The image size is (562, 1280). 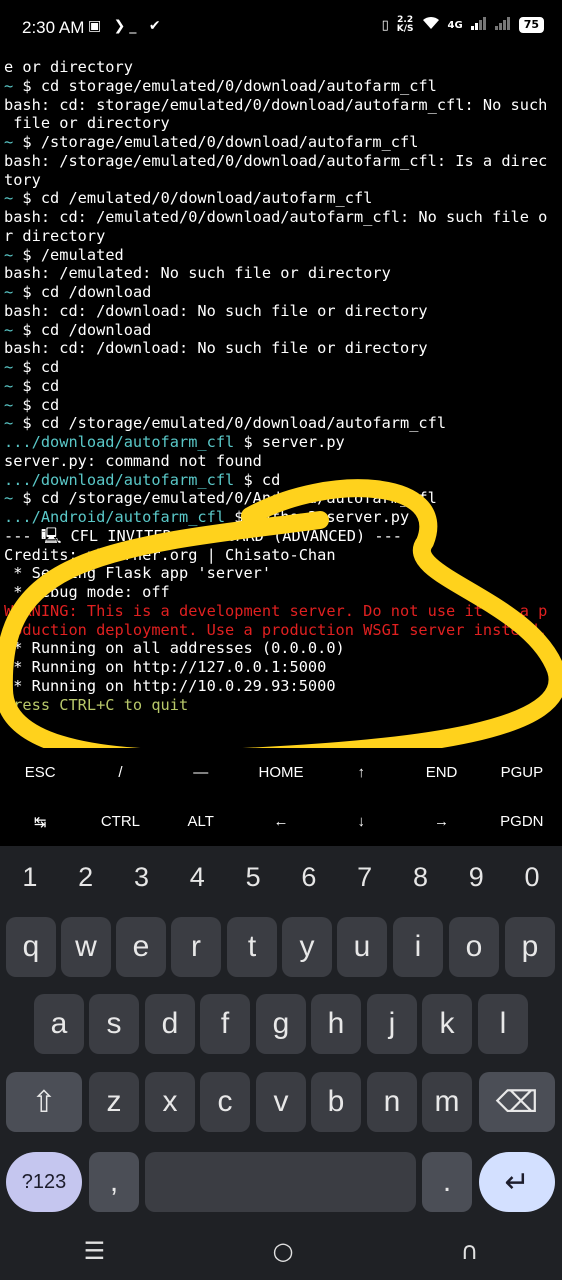 What do you see at coordinates (141, 947) in the screenshot?
I see `key-e: e` at bounding box center [141, 947].